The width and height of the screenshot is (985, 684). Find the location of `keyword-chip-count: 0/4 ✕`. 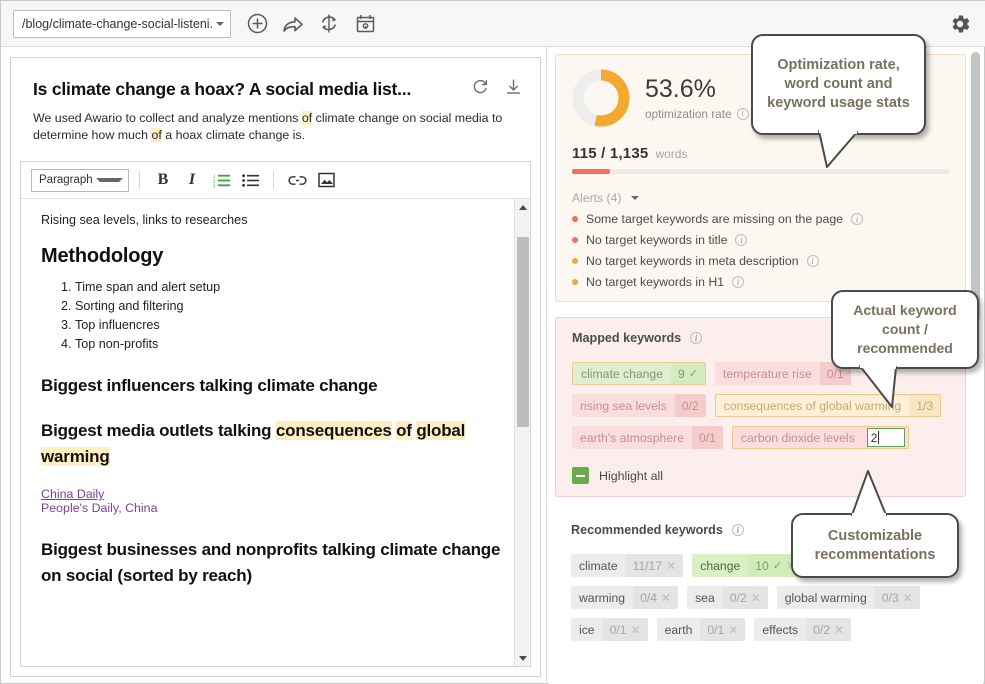

keyword-chip-count: 0/4 ✕ is located at coordinates (656, 597).